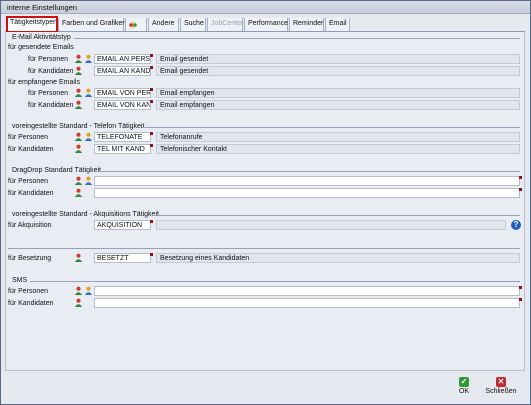 The height and width of the screenshot is (405, 531). Describe the element at coordinates (307, 193) in the screenshot. I see `dragdrop-candidate-field` at that location.